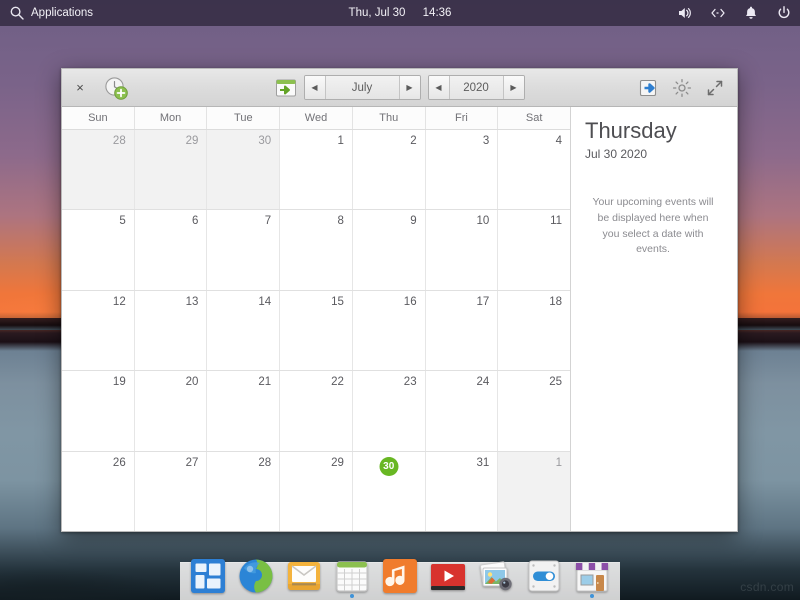 This screenshot has height=600, width=800. Describe the element at coordinates (116, 88) in the screenshot. I see `new-event-clock-plus-icon` at that location.